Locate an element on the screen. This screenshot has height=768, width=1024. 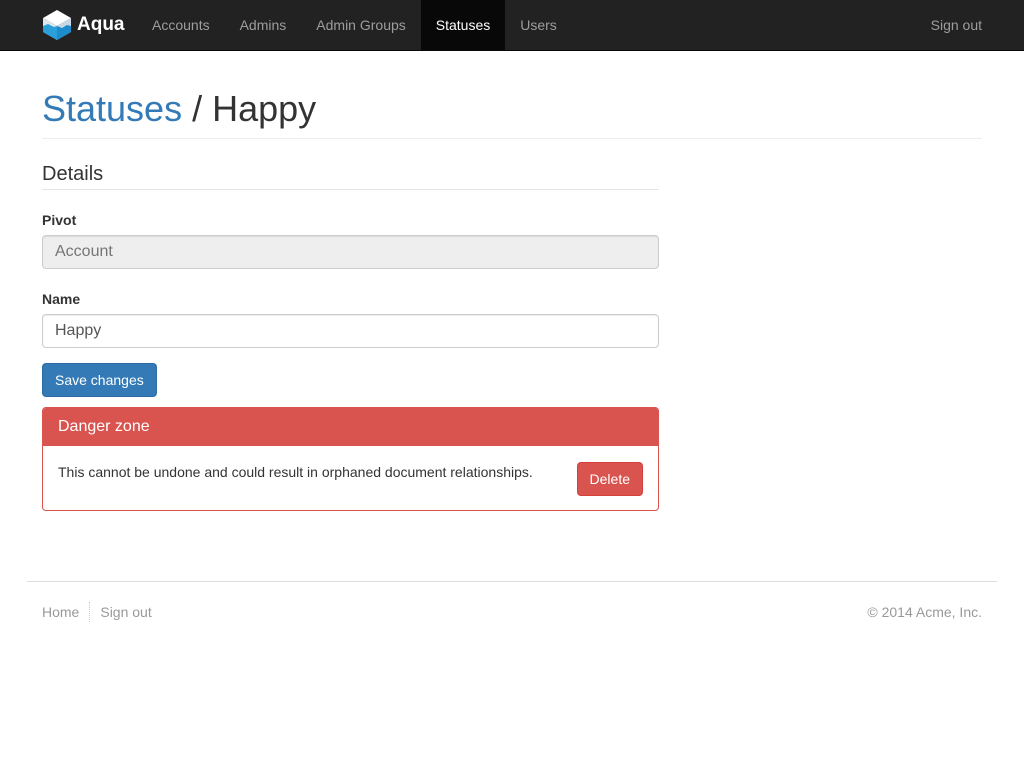
nav-item-users: Users is located at coordinates (538, 25).